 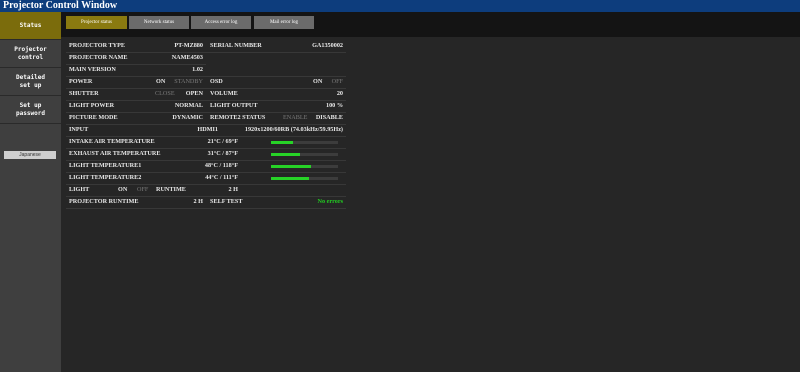 I want to click on light-runtime-label: RUNTIME, so click(x=171, y=189).